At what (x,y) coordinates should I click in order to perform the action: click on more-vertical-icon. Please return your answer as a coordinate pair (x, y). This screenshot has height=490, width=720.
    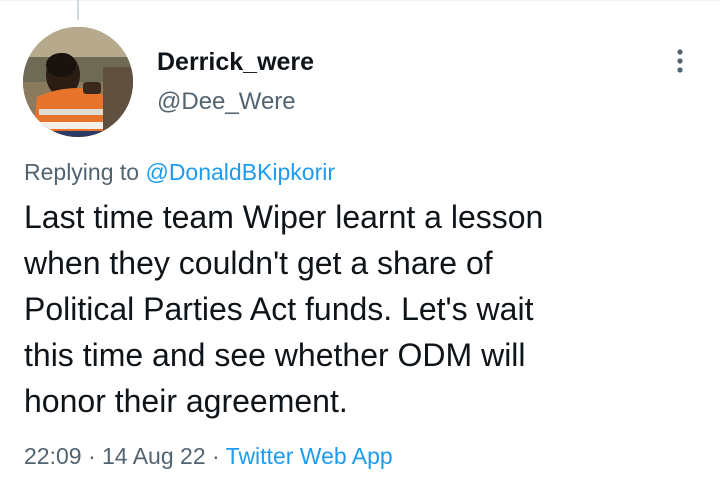
    Looking at the image, I should click on (680, 61).